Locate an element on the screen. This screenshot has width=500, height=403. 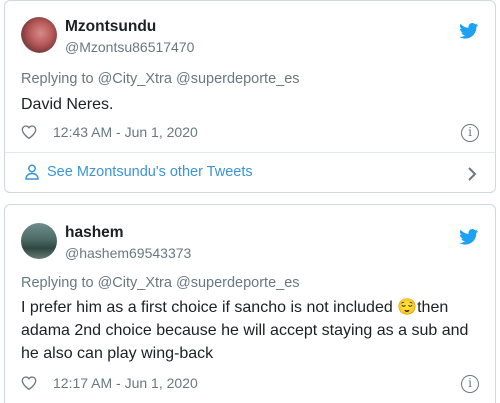
person-icon is located at coordinates (32, 172).